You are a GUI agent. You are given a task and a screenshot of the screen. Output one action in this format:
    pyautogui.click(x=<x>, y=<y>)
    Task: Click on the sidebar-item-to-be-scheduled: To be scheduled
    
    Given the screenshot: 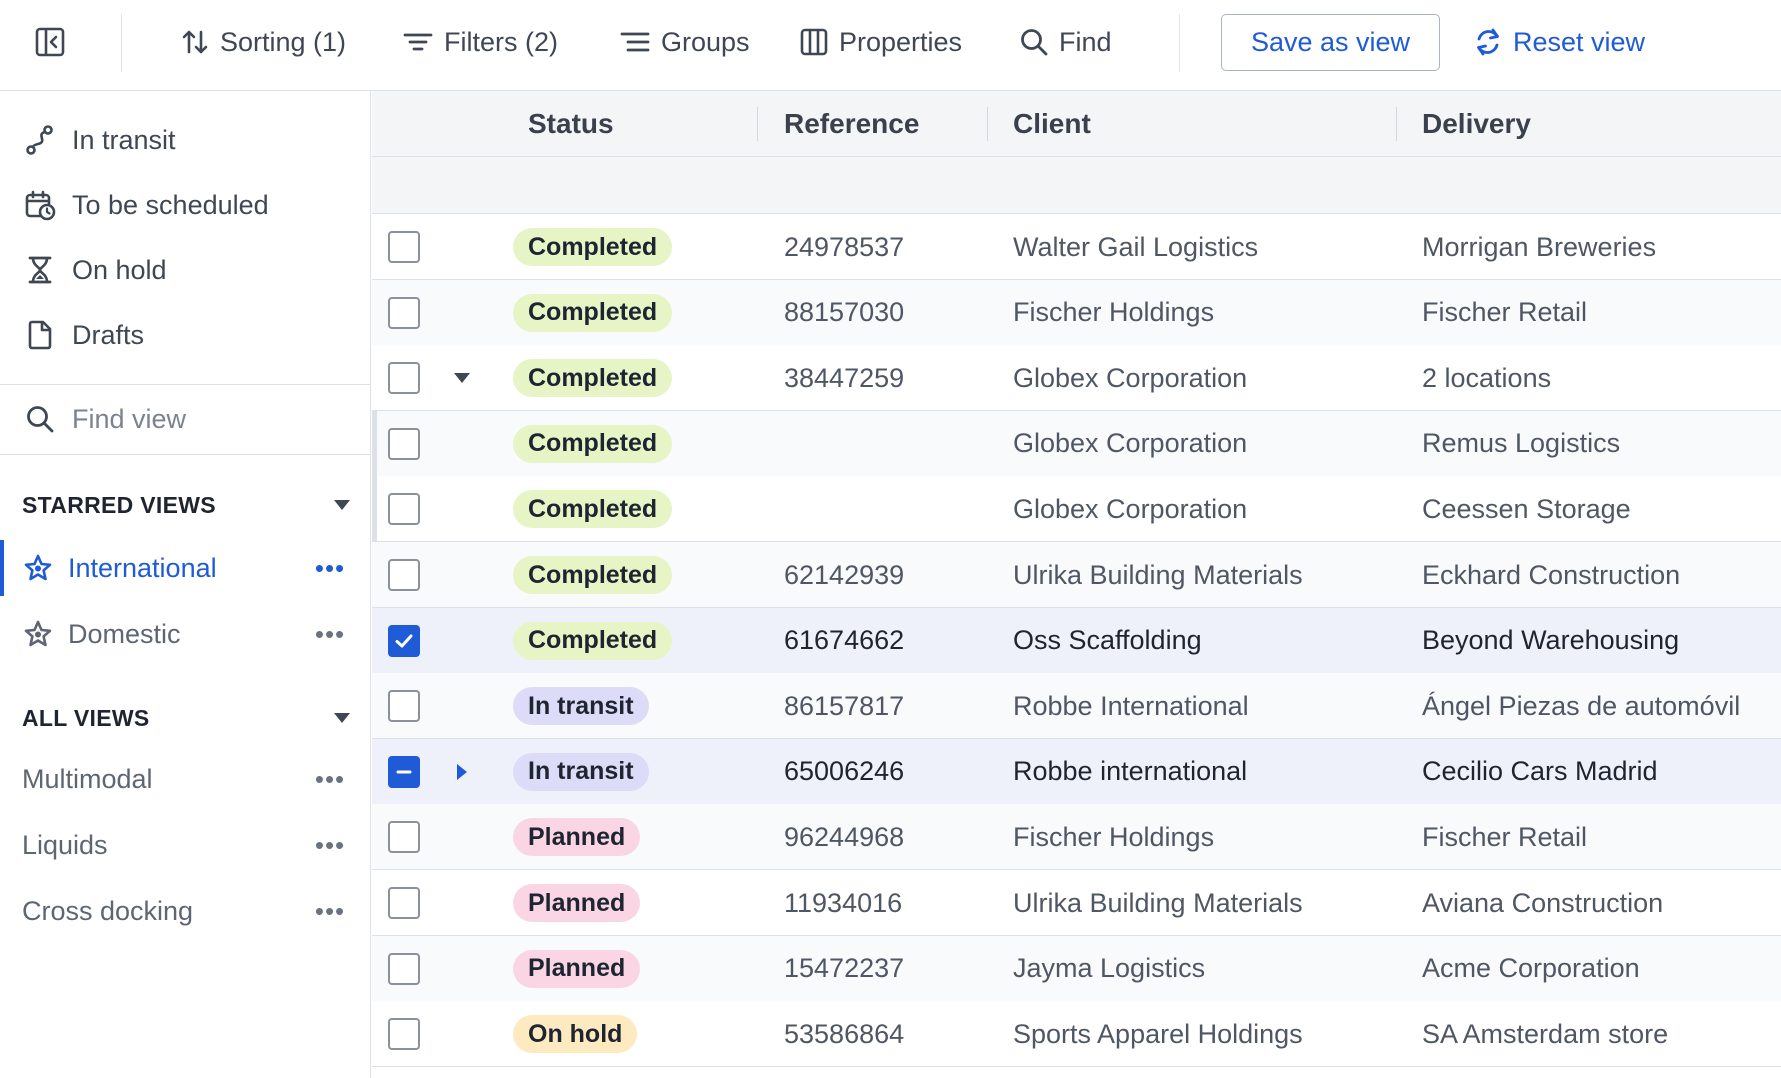 What is the action you would take?
    pyautogui.click(x=185, y=205)
    